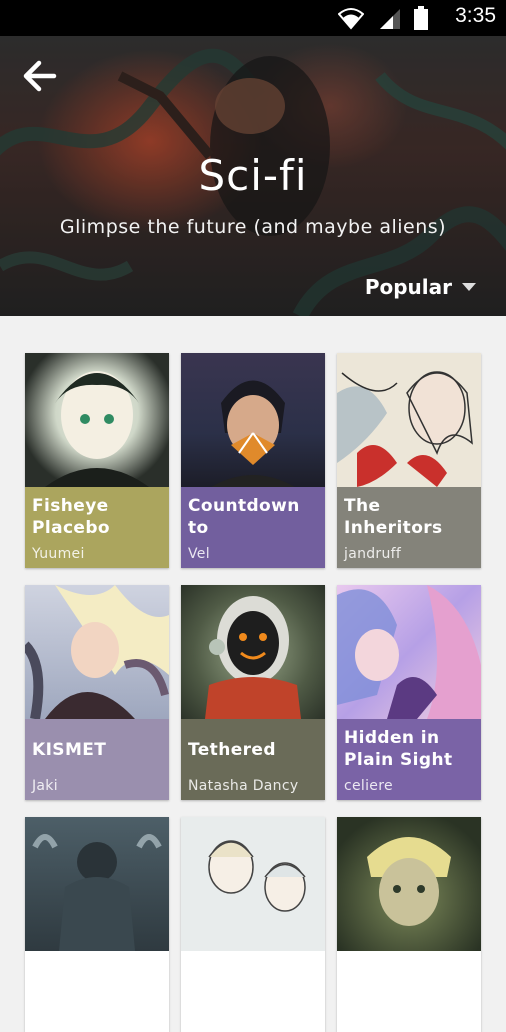 This screenshot has height=1032, width=506. Describe the element at coordinates (253, 18) in the screenshot. I see `status-bar: 3:35` at that location.